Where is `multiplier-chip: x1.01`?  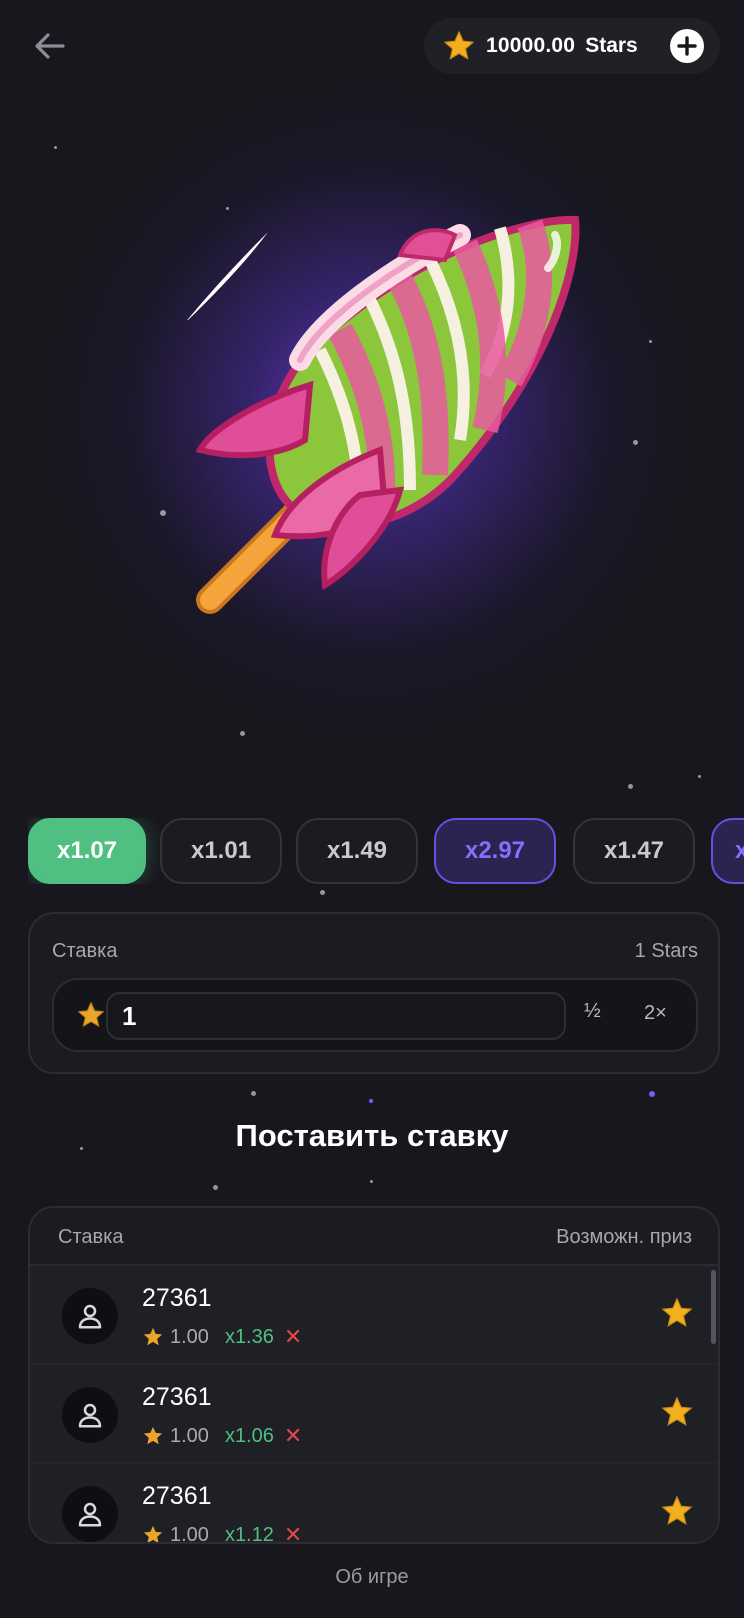 multiplier-chip: x1.01 is located at coordinates (221, 851).